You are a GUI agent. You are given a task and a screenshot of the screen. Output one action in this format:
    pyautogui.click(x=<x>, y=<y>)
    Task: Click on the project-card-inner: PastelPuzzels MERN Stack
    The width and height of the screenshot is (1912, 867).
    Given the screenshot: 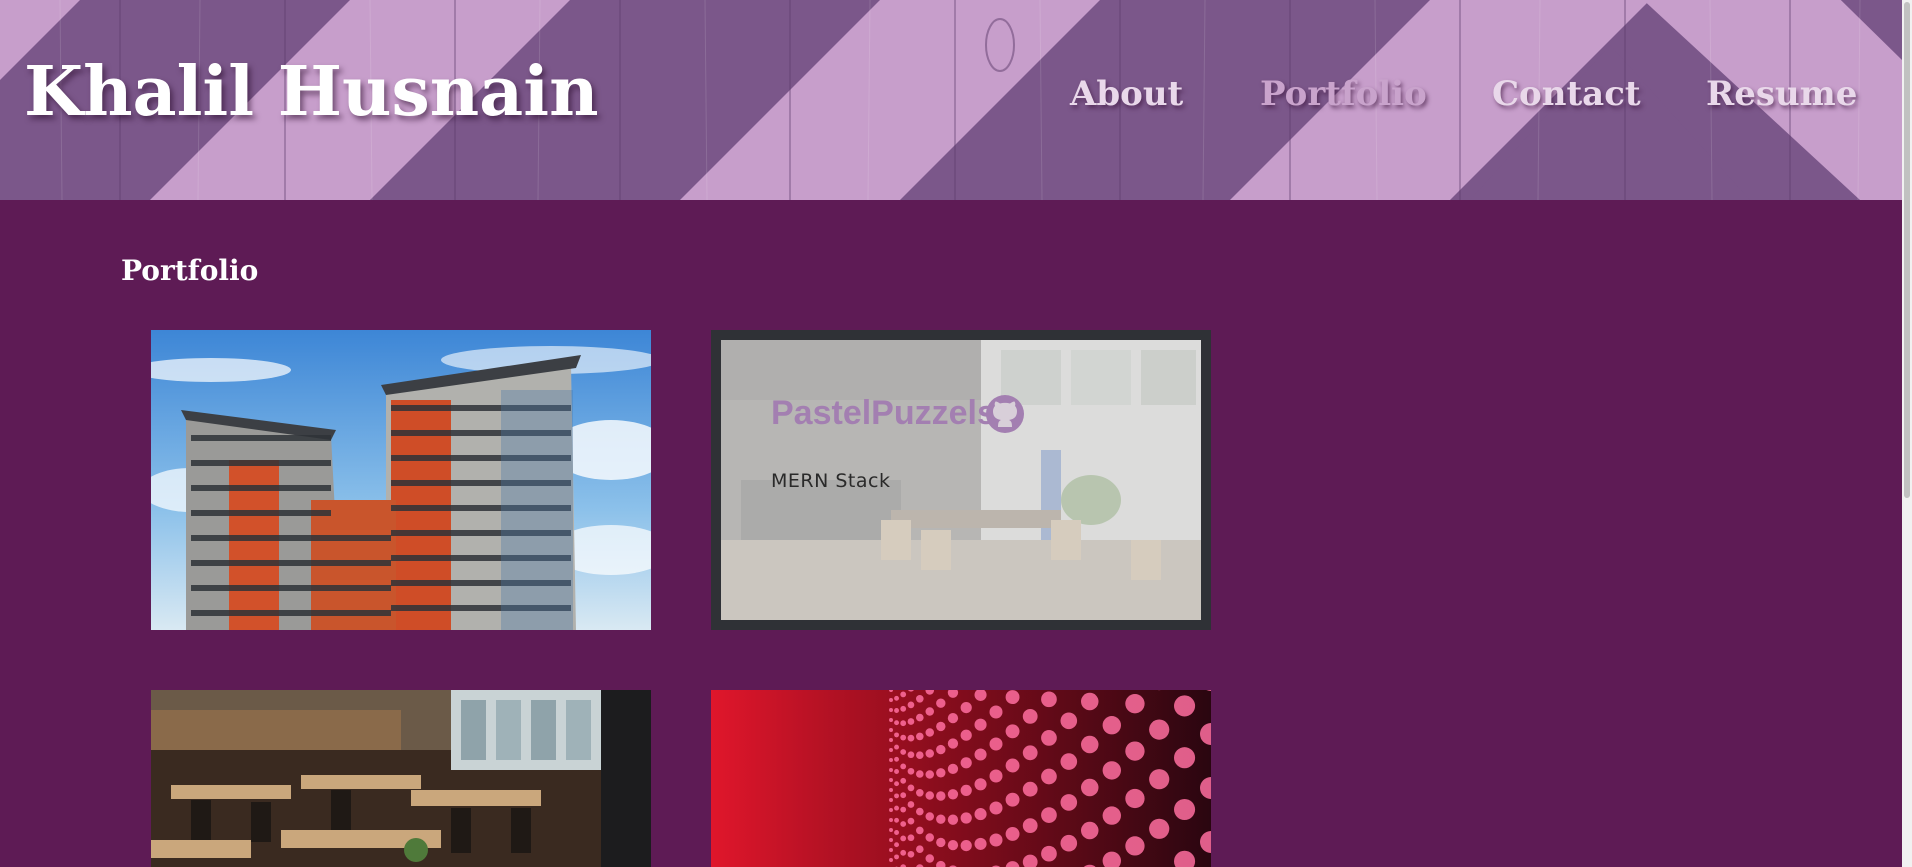 What is the action you would take?
    pyautogui.click(x=961, y=480)
    